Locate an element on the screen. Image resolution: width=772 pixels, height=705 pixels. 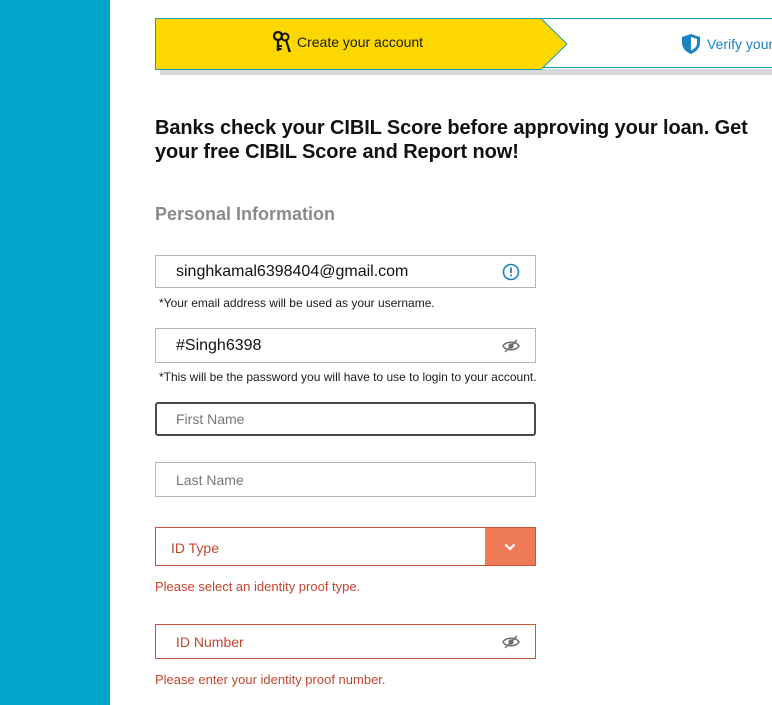
step-verify: Verify your is located at coordinates (727, 44).